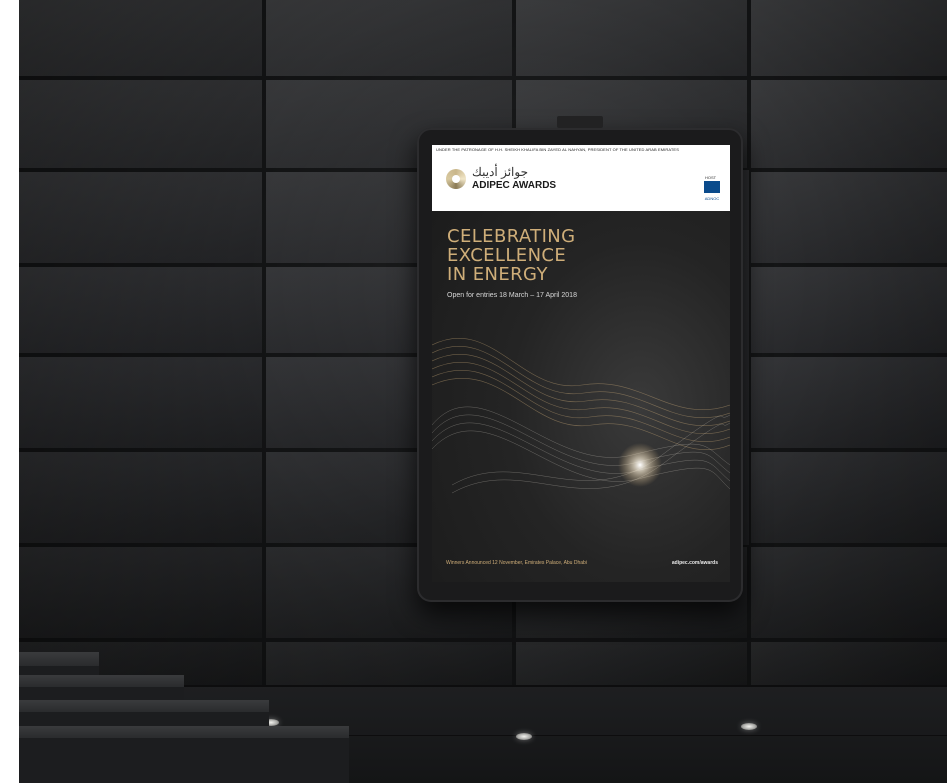 The height and width of the screenshot is (783, 947). What do you see at coordinates (511, 236) in the screenshot?
I see `headline-line: CELEBRATING` at bounding box center [511, 236].